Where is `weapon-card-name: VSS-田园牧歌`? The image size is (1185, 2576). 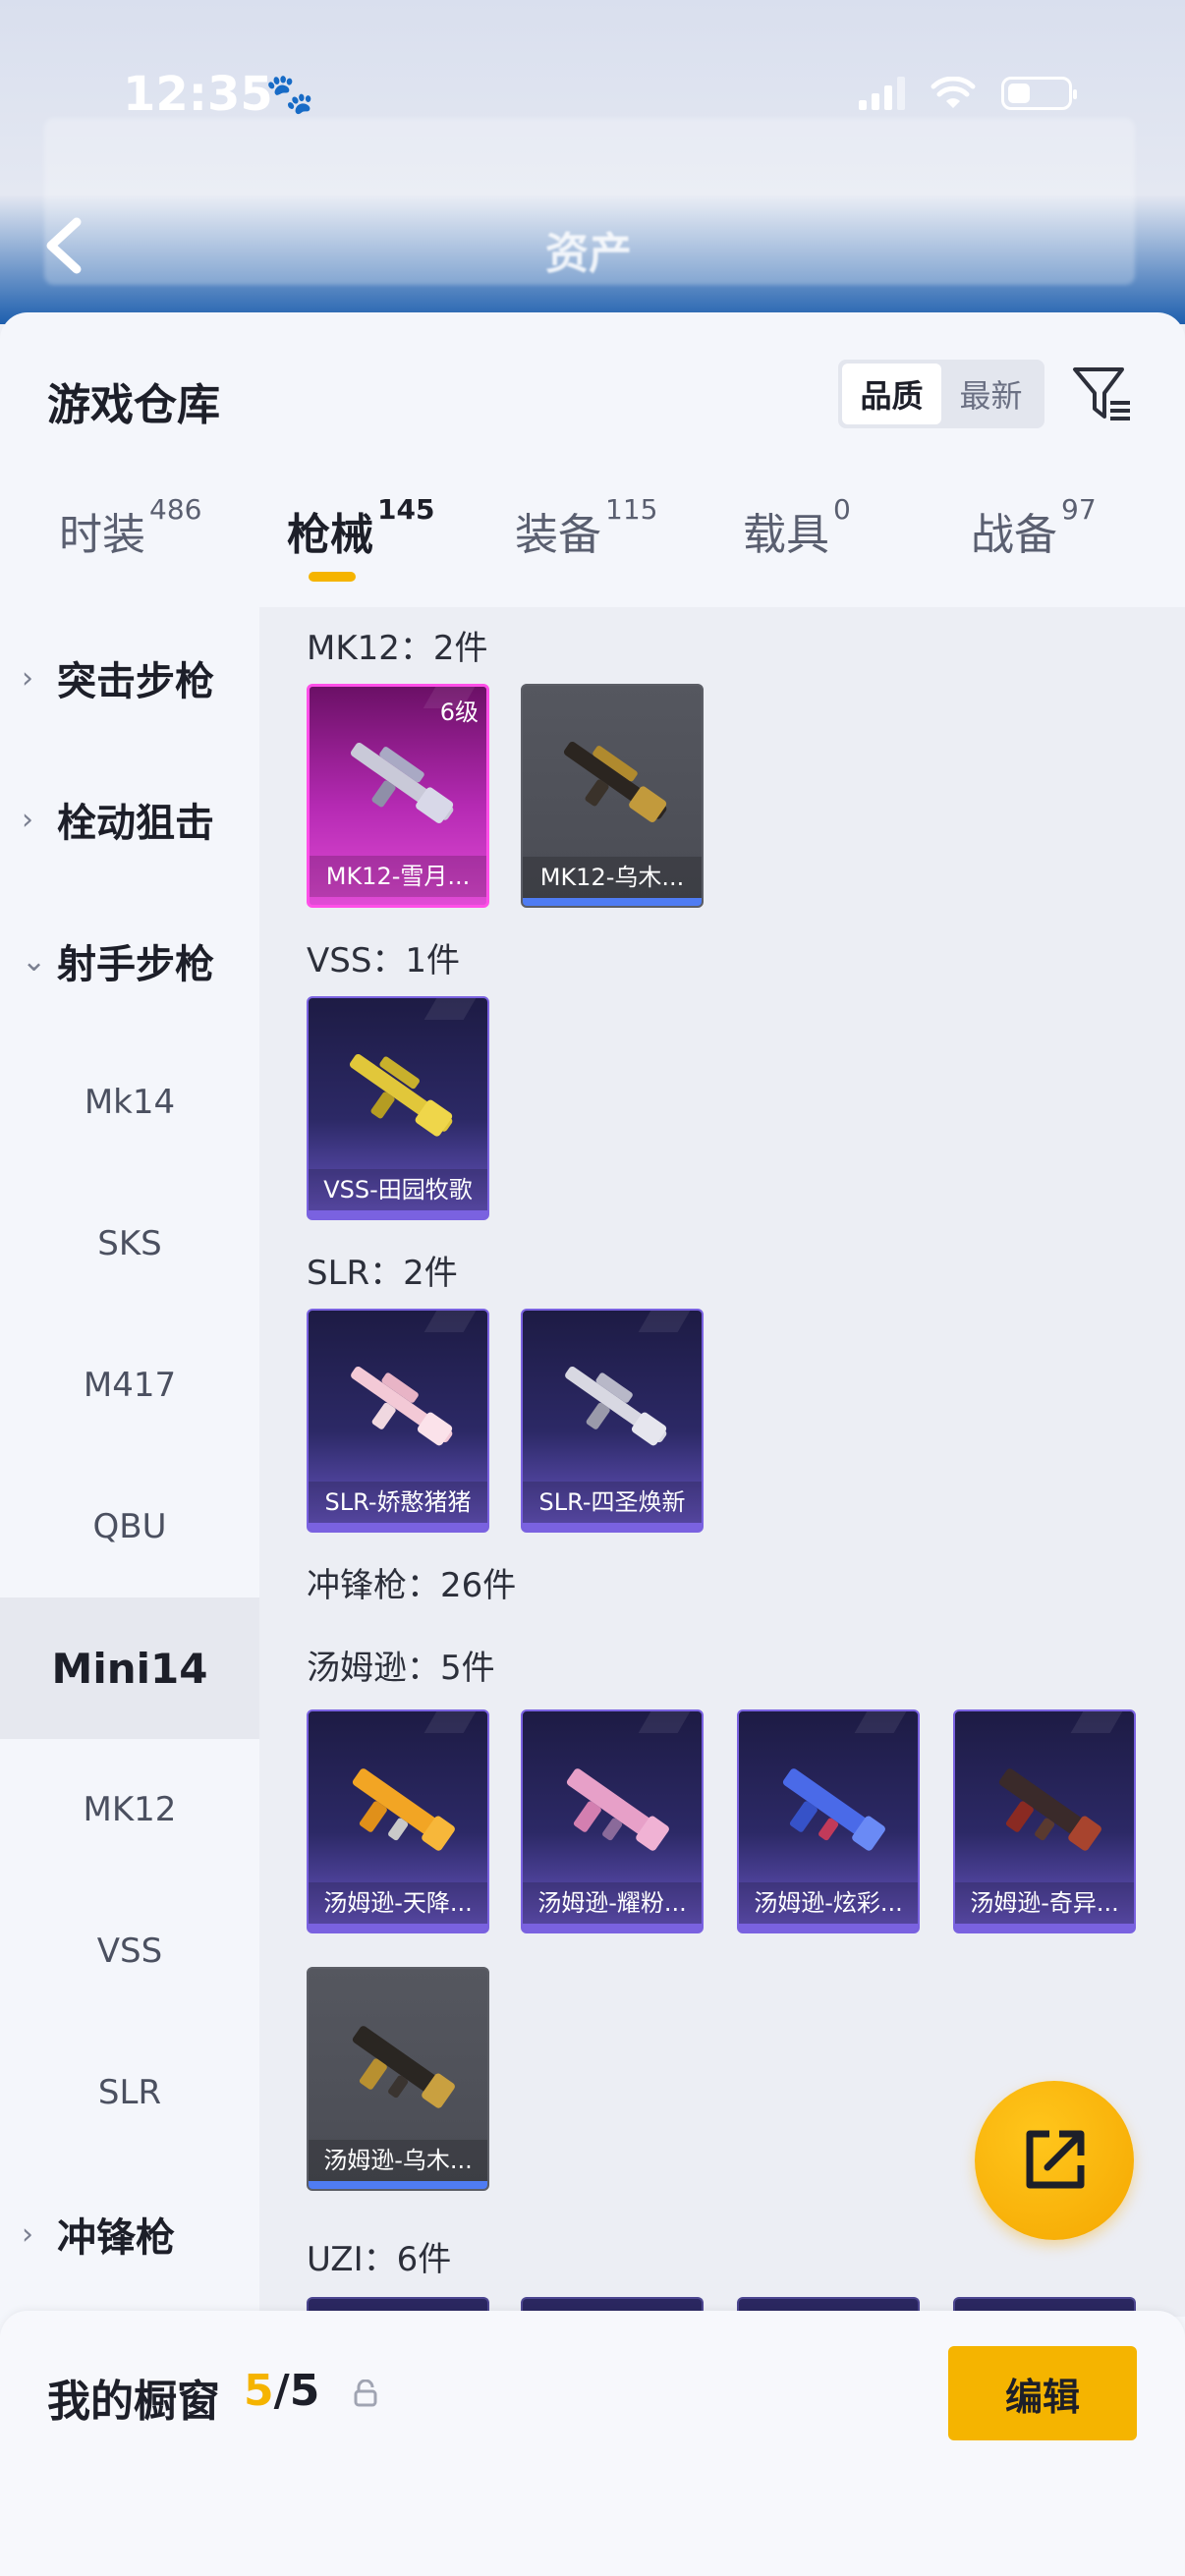
weapon-card-name: VSS-田园牧歌 is located at coordinates (398, 1189).